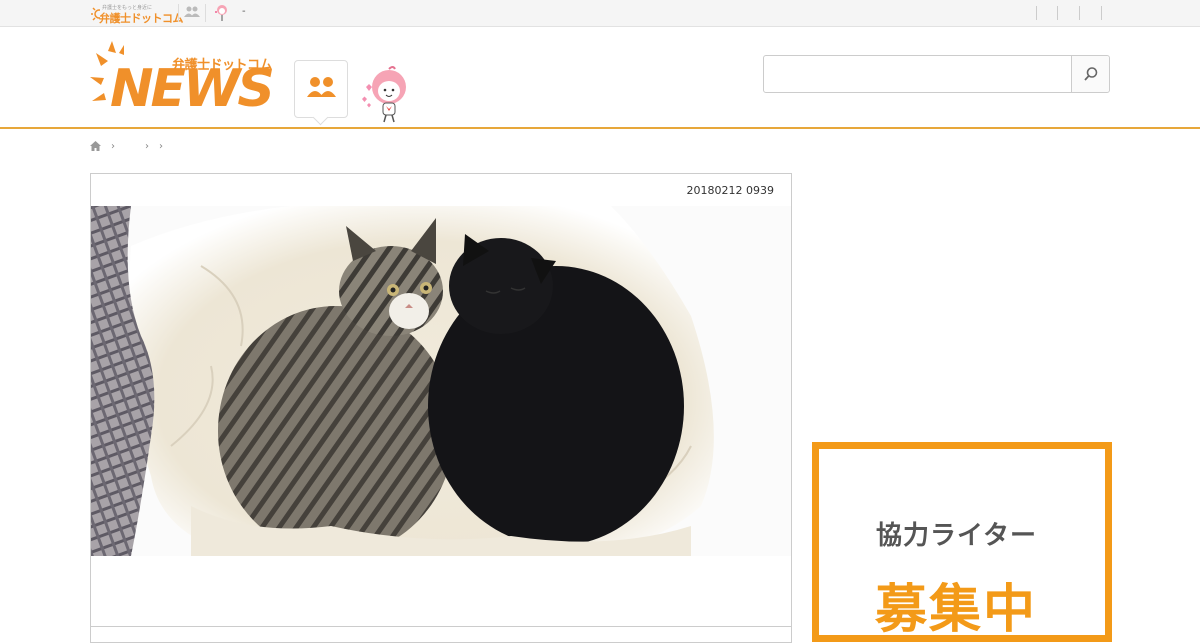 Image resolution: width=1200 pixels, height=643 pixels. I want to click on logo-news-text: NEWS, so click(192, 89).